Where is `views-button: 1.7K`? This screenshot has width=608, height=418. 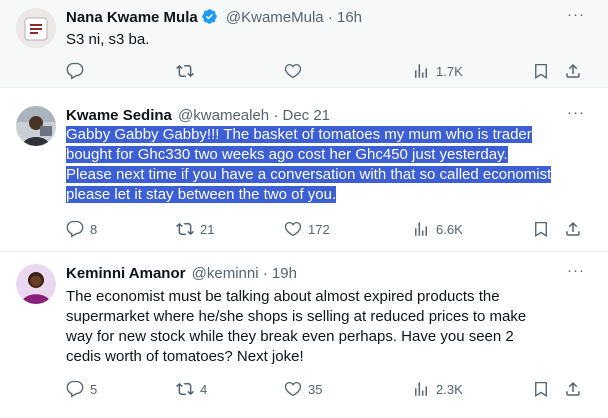
views-button: 1.7K is located at coordinates (437, 71).